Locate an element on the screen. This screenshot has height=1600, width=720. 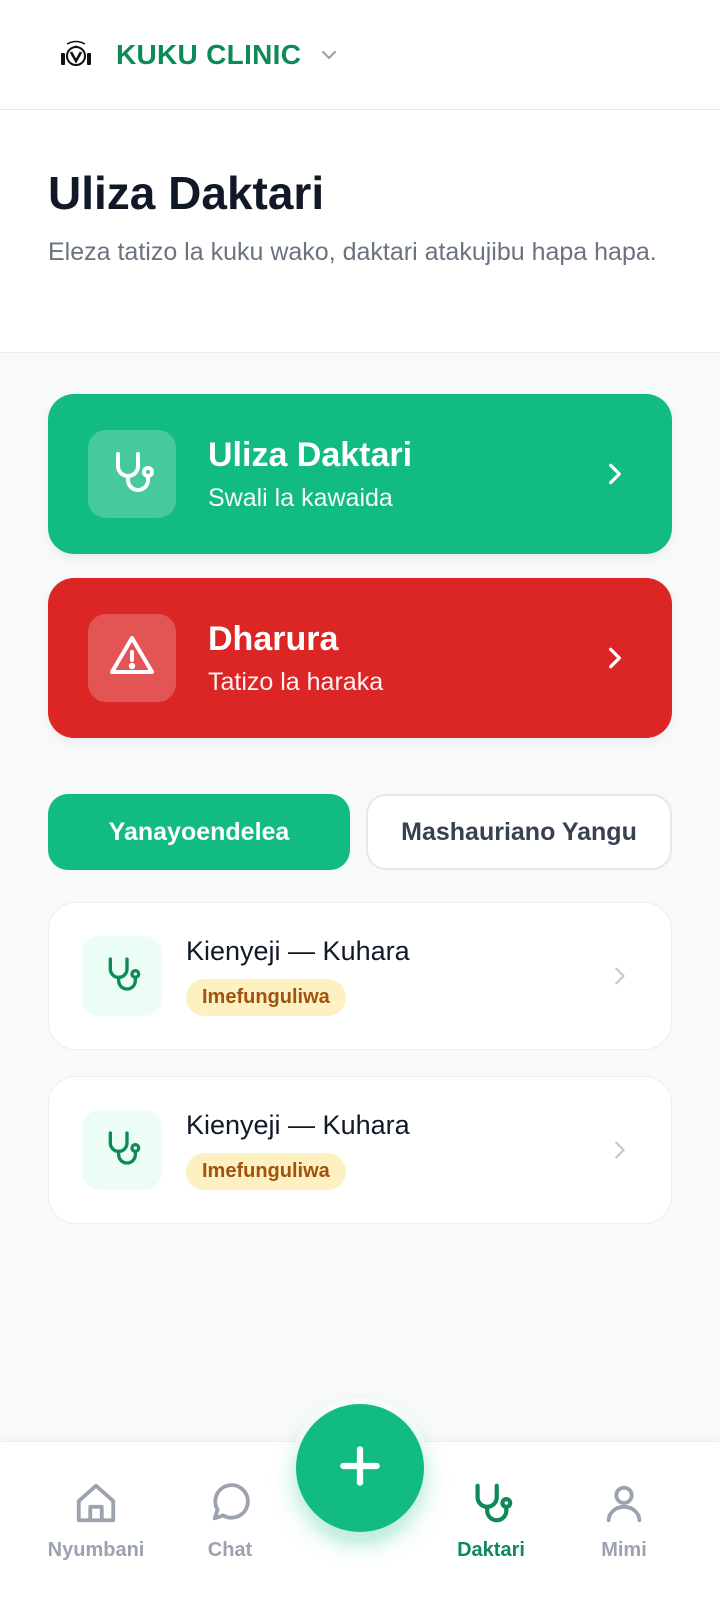
top-bar: KUKU CLINIC is located at coordinates (360, 55).